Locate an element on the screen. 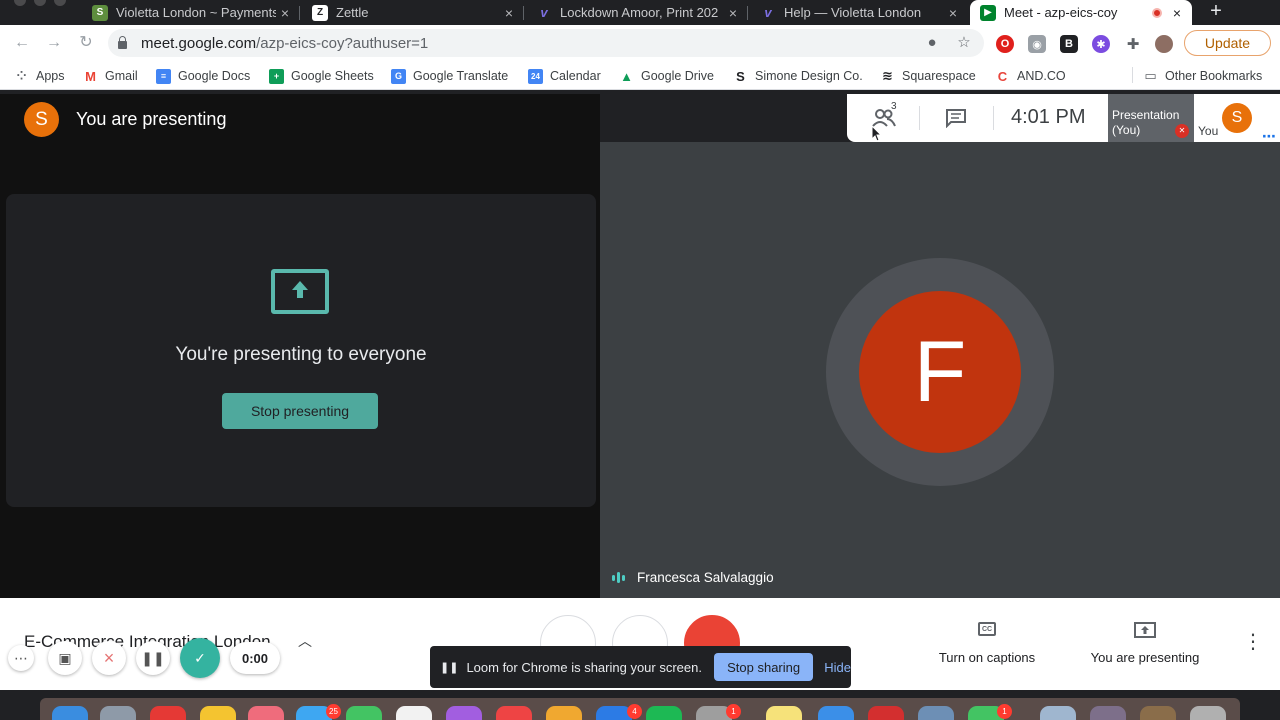 The image size is (1280, 720). meeting-clock: 4:01 PM is located at coordinates (1048, 117).